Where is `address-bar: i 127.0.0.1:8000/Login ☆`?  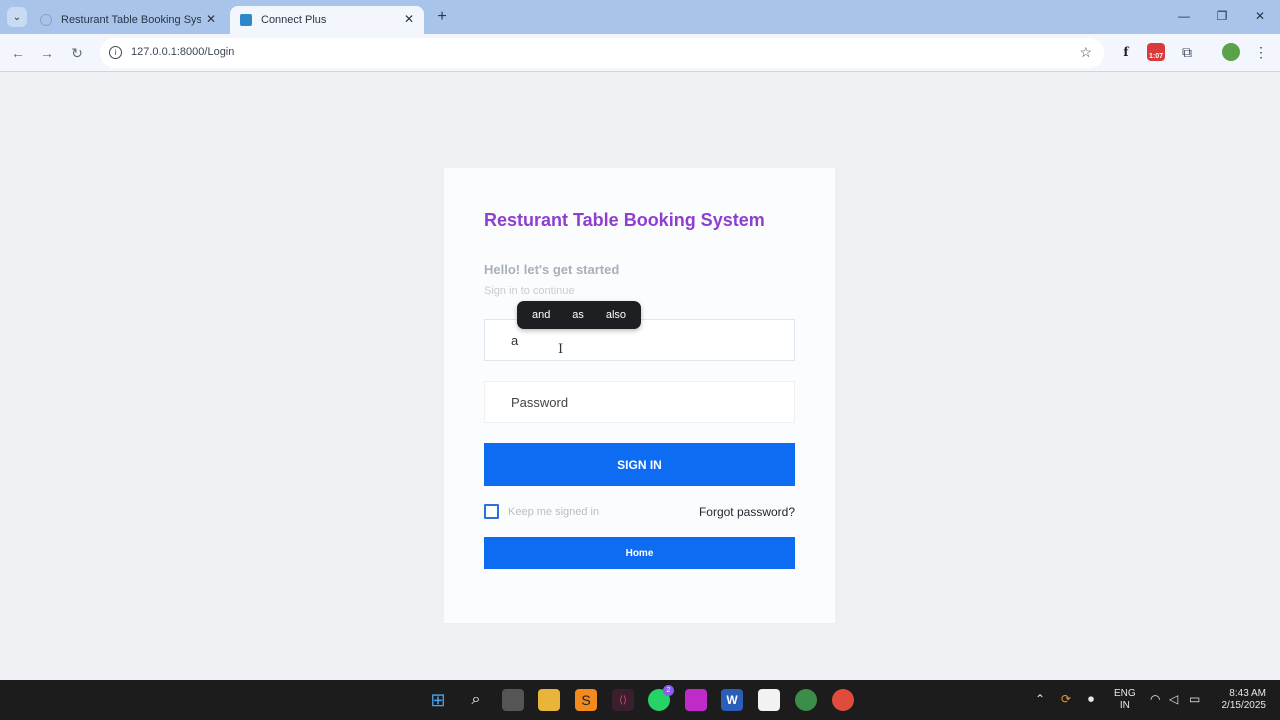 address-bar: i 127.0.0.1:8000/Login ☆ is located at coordinates (602, 53).